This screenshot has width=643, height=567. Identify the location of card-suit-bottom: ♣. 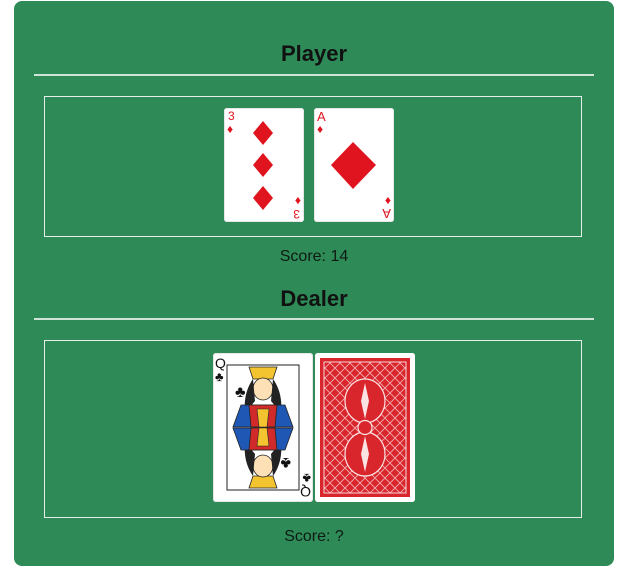
(306, 478).